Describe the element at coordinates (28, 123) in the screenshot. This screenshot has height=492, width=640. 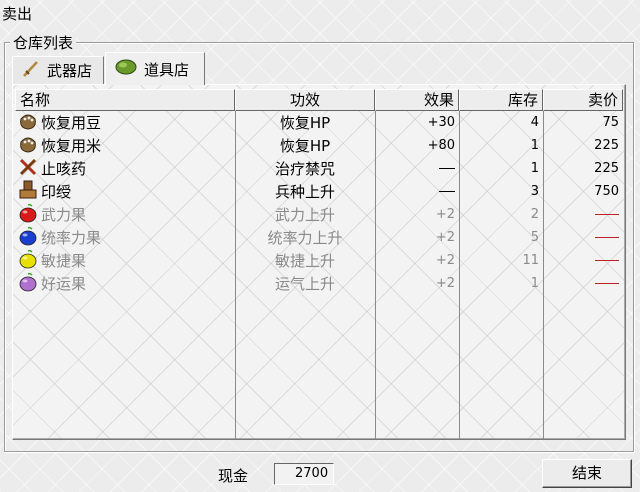
I see `bean-pouch-icon` at that location.